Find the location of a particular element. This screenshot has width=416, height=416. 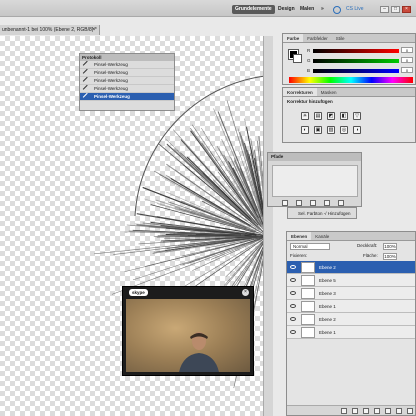

blue-value-field: 0 is located at coordinates (407, 70).